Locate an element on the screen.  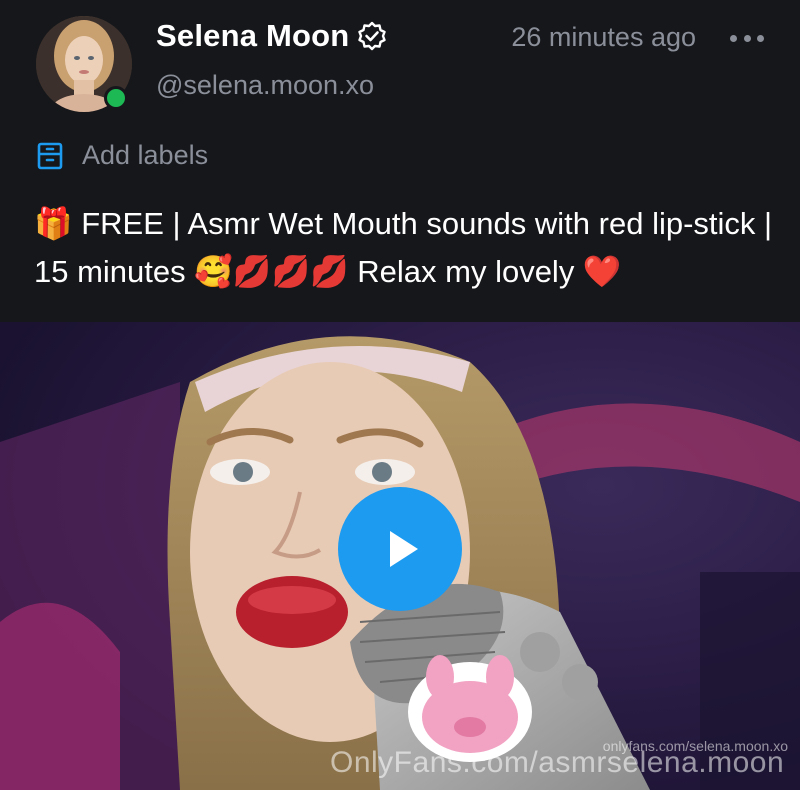
online-status-indicator is located at coordinates (116, 98).